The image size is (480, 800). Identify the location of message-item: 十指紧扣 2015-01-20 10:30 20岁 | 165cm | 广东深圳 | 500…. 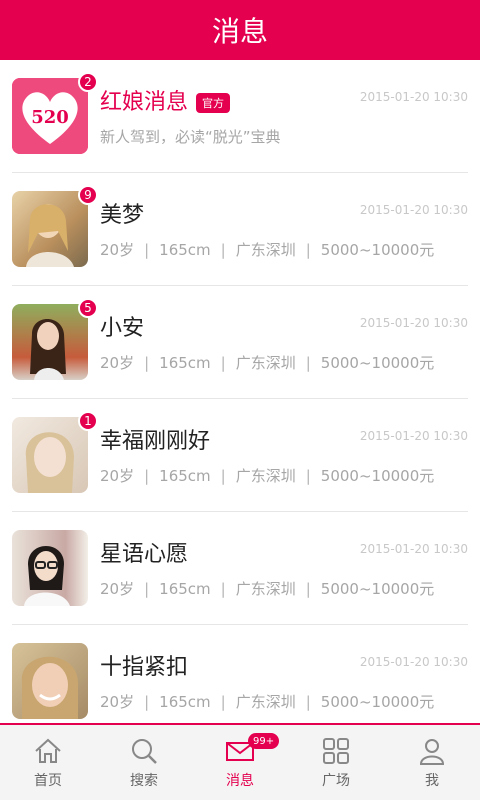
(240, 674).